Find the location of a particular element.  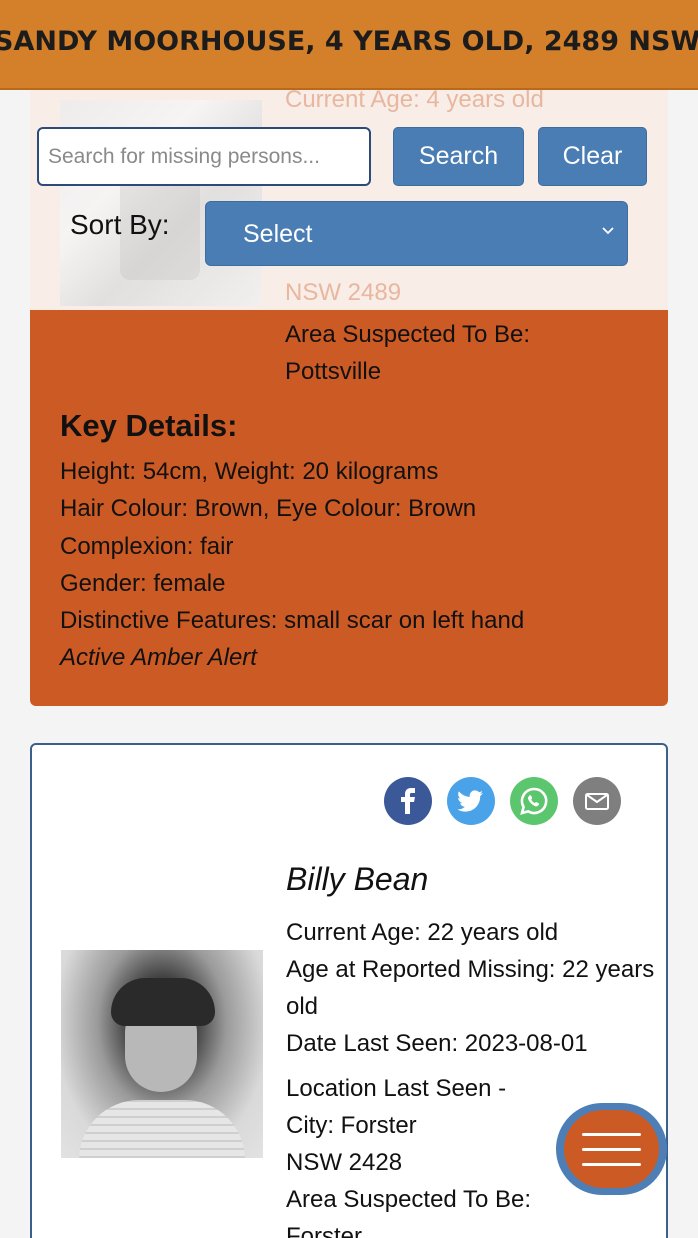

chevron-down-icon is located at coordinates (608, 231).